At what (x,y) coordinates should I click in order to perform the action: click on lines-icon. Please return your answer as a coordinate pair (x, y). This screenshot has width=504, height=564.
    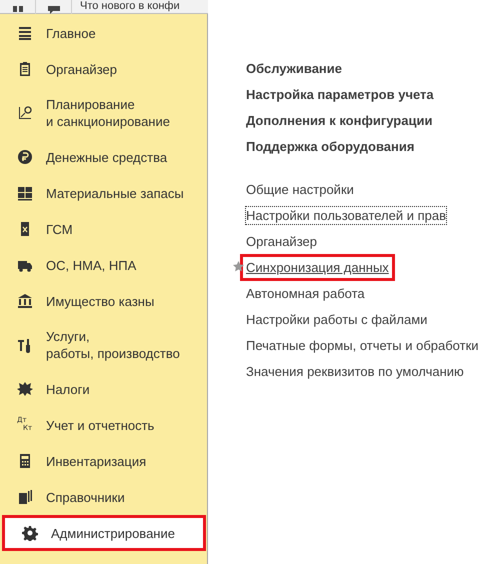
    Looking at the image, I should click on (25, 33).